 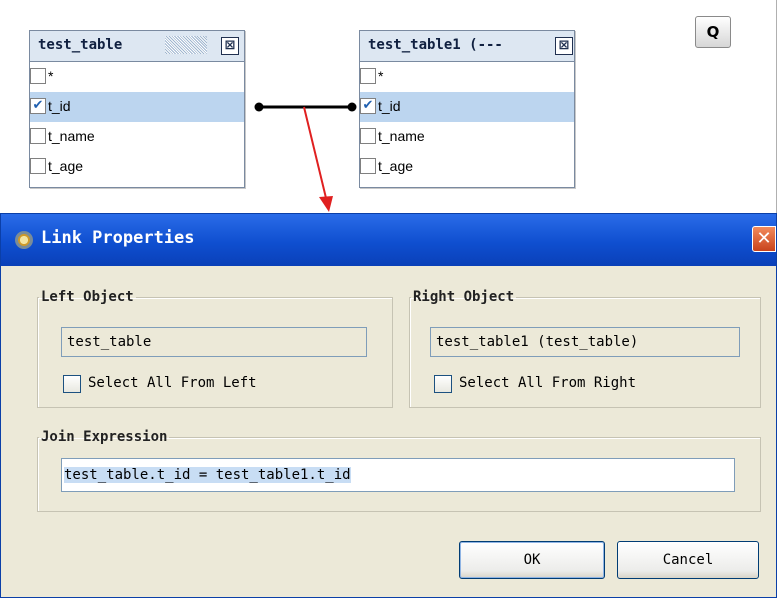 What do you see at coordinates (172, 383) in the screenshot?
I see `select-all-left-label: Select All From Left` at bounding box center [172, 383].